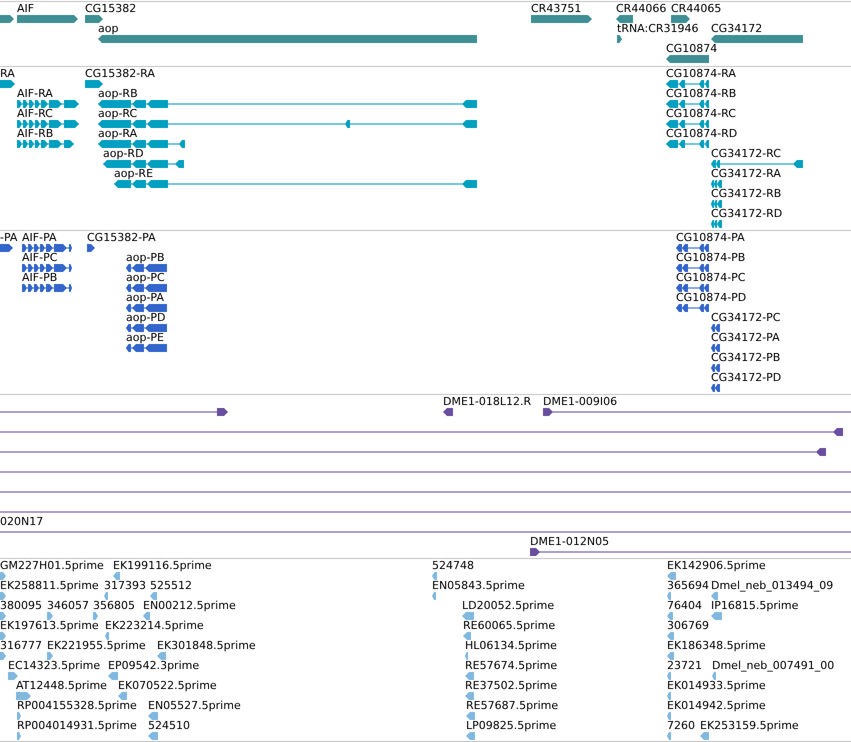  I want to click on feature-label: 23721, so click(684, 666).